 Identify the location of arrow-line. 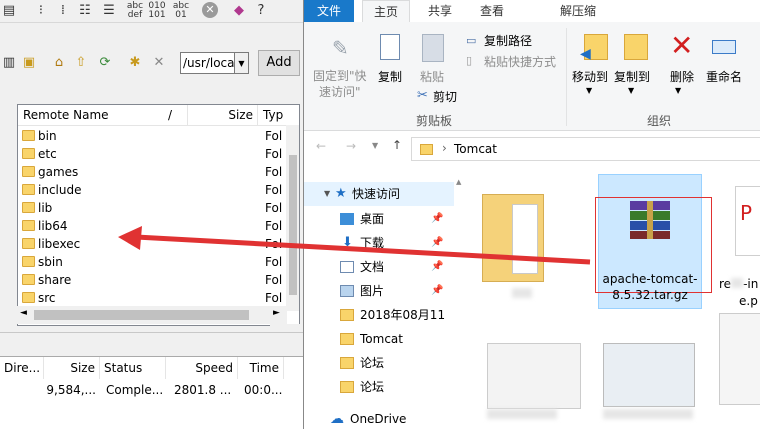
(363, 249).